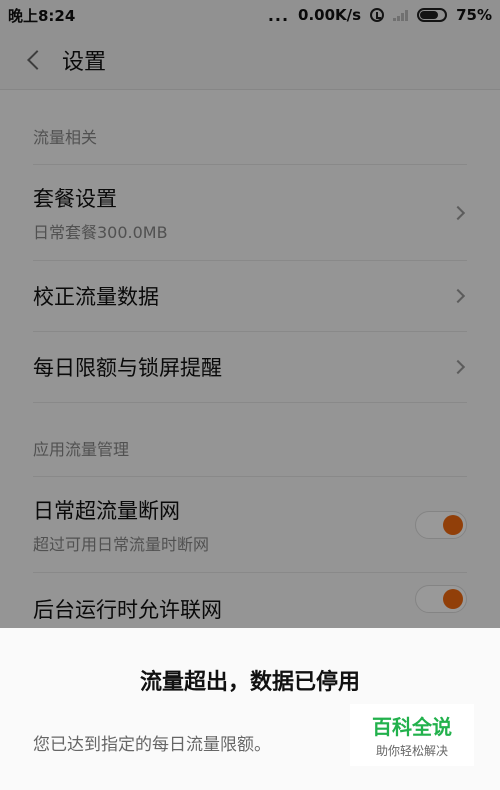 The height and width of the screenshot is (790, 500). I want to click on dialog-message: 您已达到指定的每日流量限额。, so click(152, 745).